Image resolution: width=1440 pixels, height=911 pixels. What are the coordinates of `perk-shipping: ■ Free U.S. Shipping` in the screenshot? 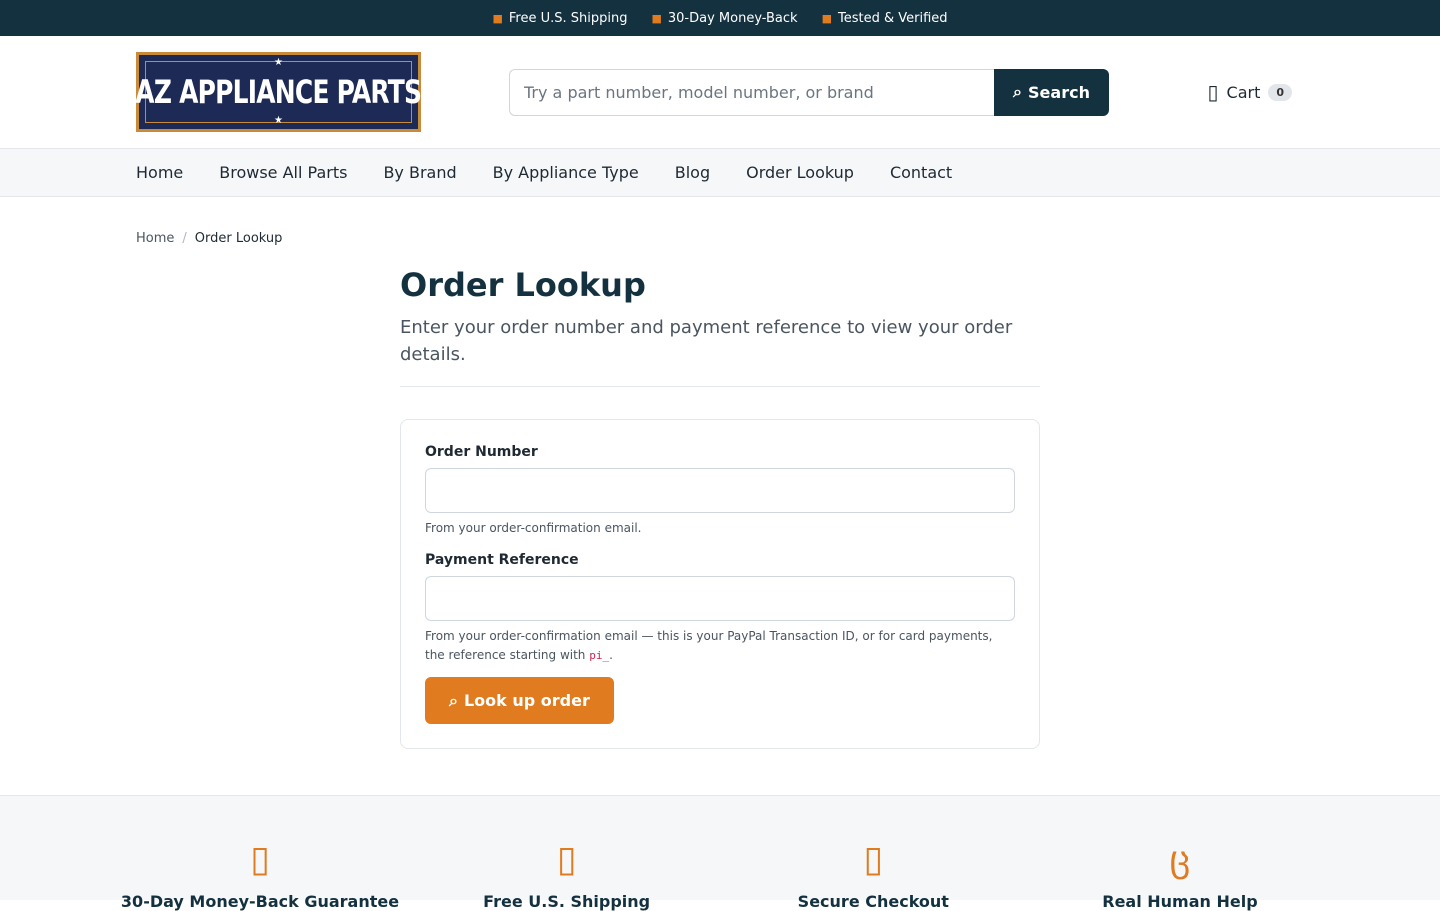 It's located at (559, 18).